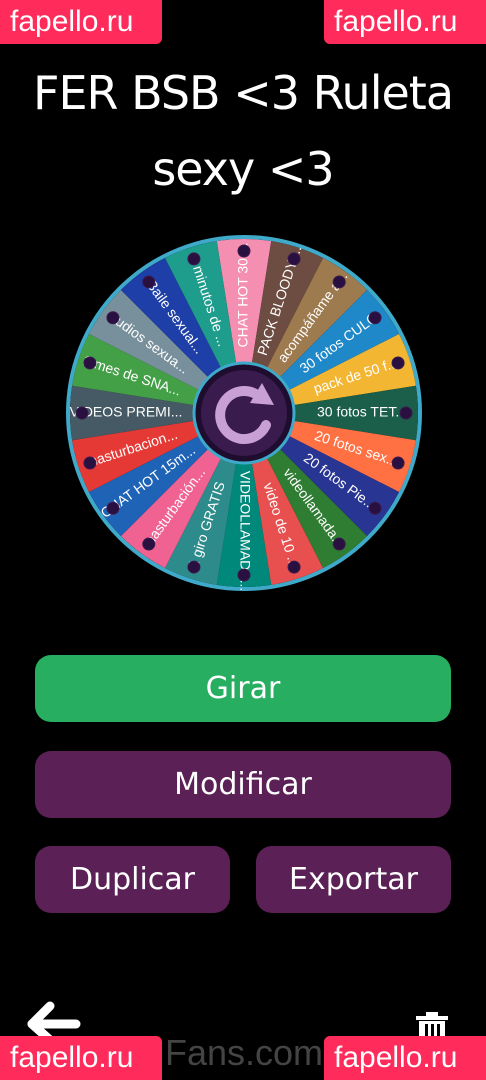  I want to click on back-arrow-icon, so click(54, 1020).